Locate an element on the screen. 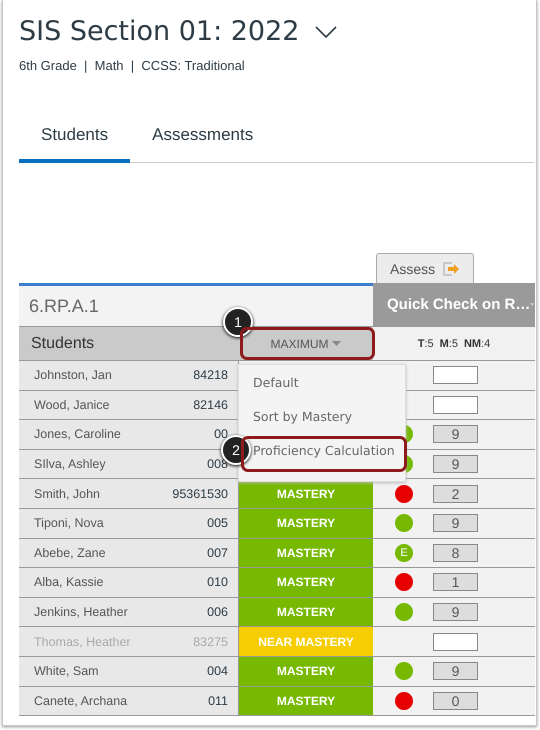 Image resolution: width=540 pixels, height=730 pixels. score-field: 2 is located at coordinates (455, 493).